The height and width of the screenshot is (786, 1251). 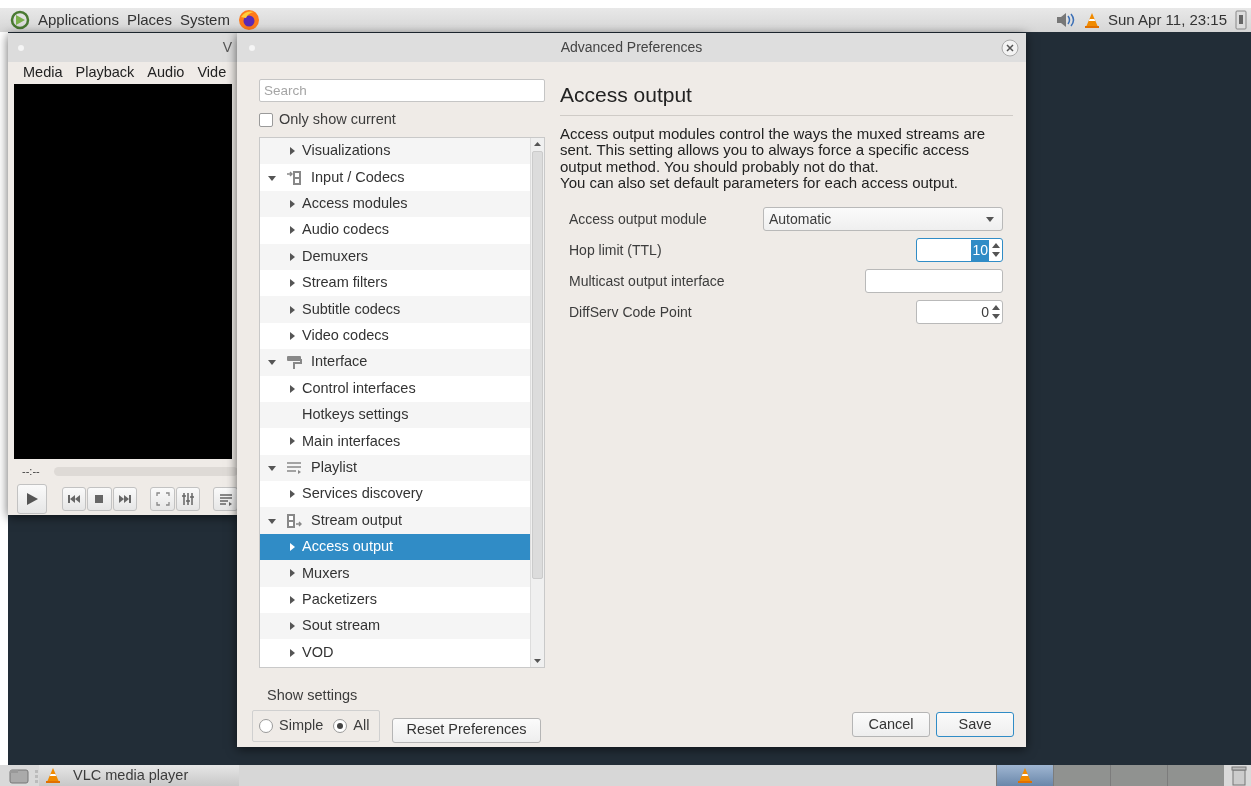 I want to click on menu-logo-icon, so click(x=20, y=20).